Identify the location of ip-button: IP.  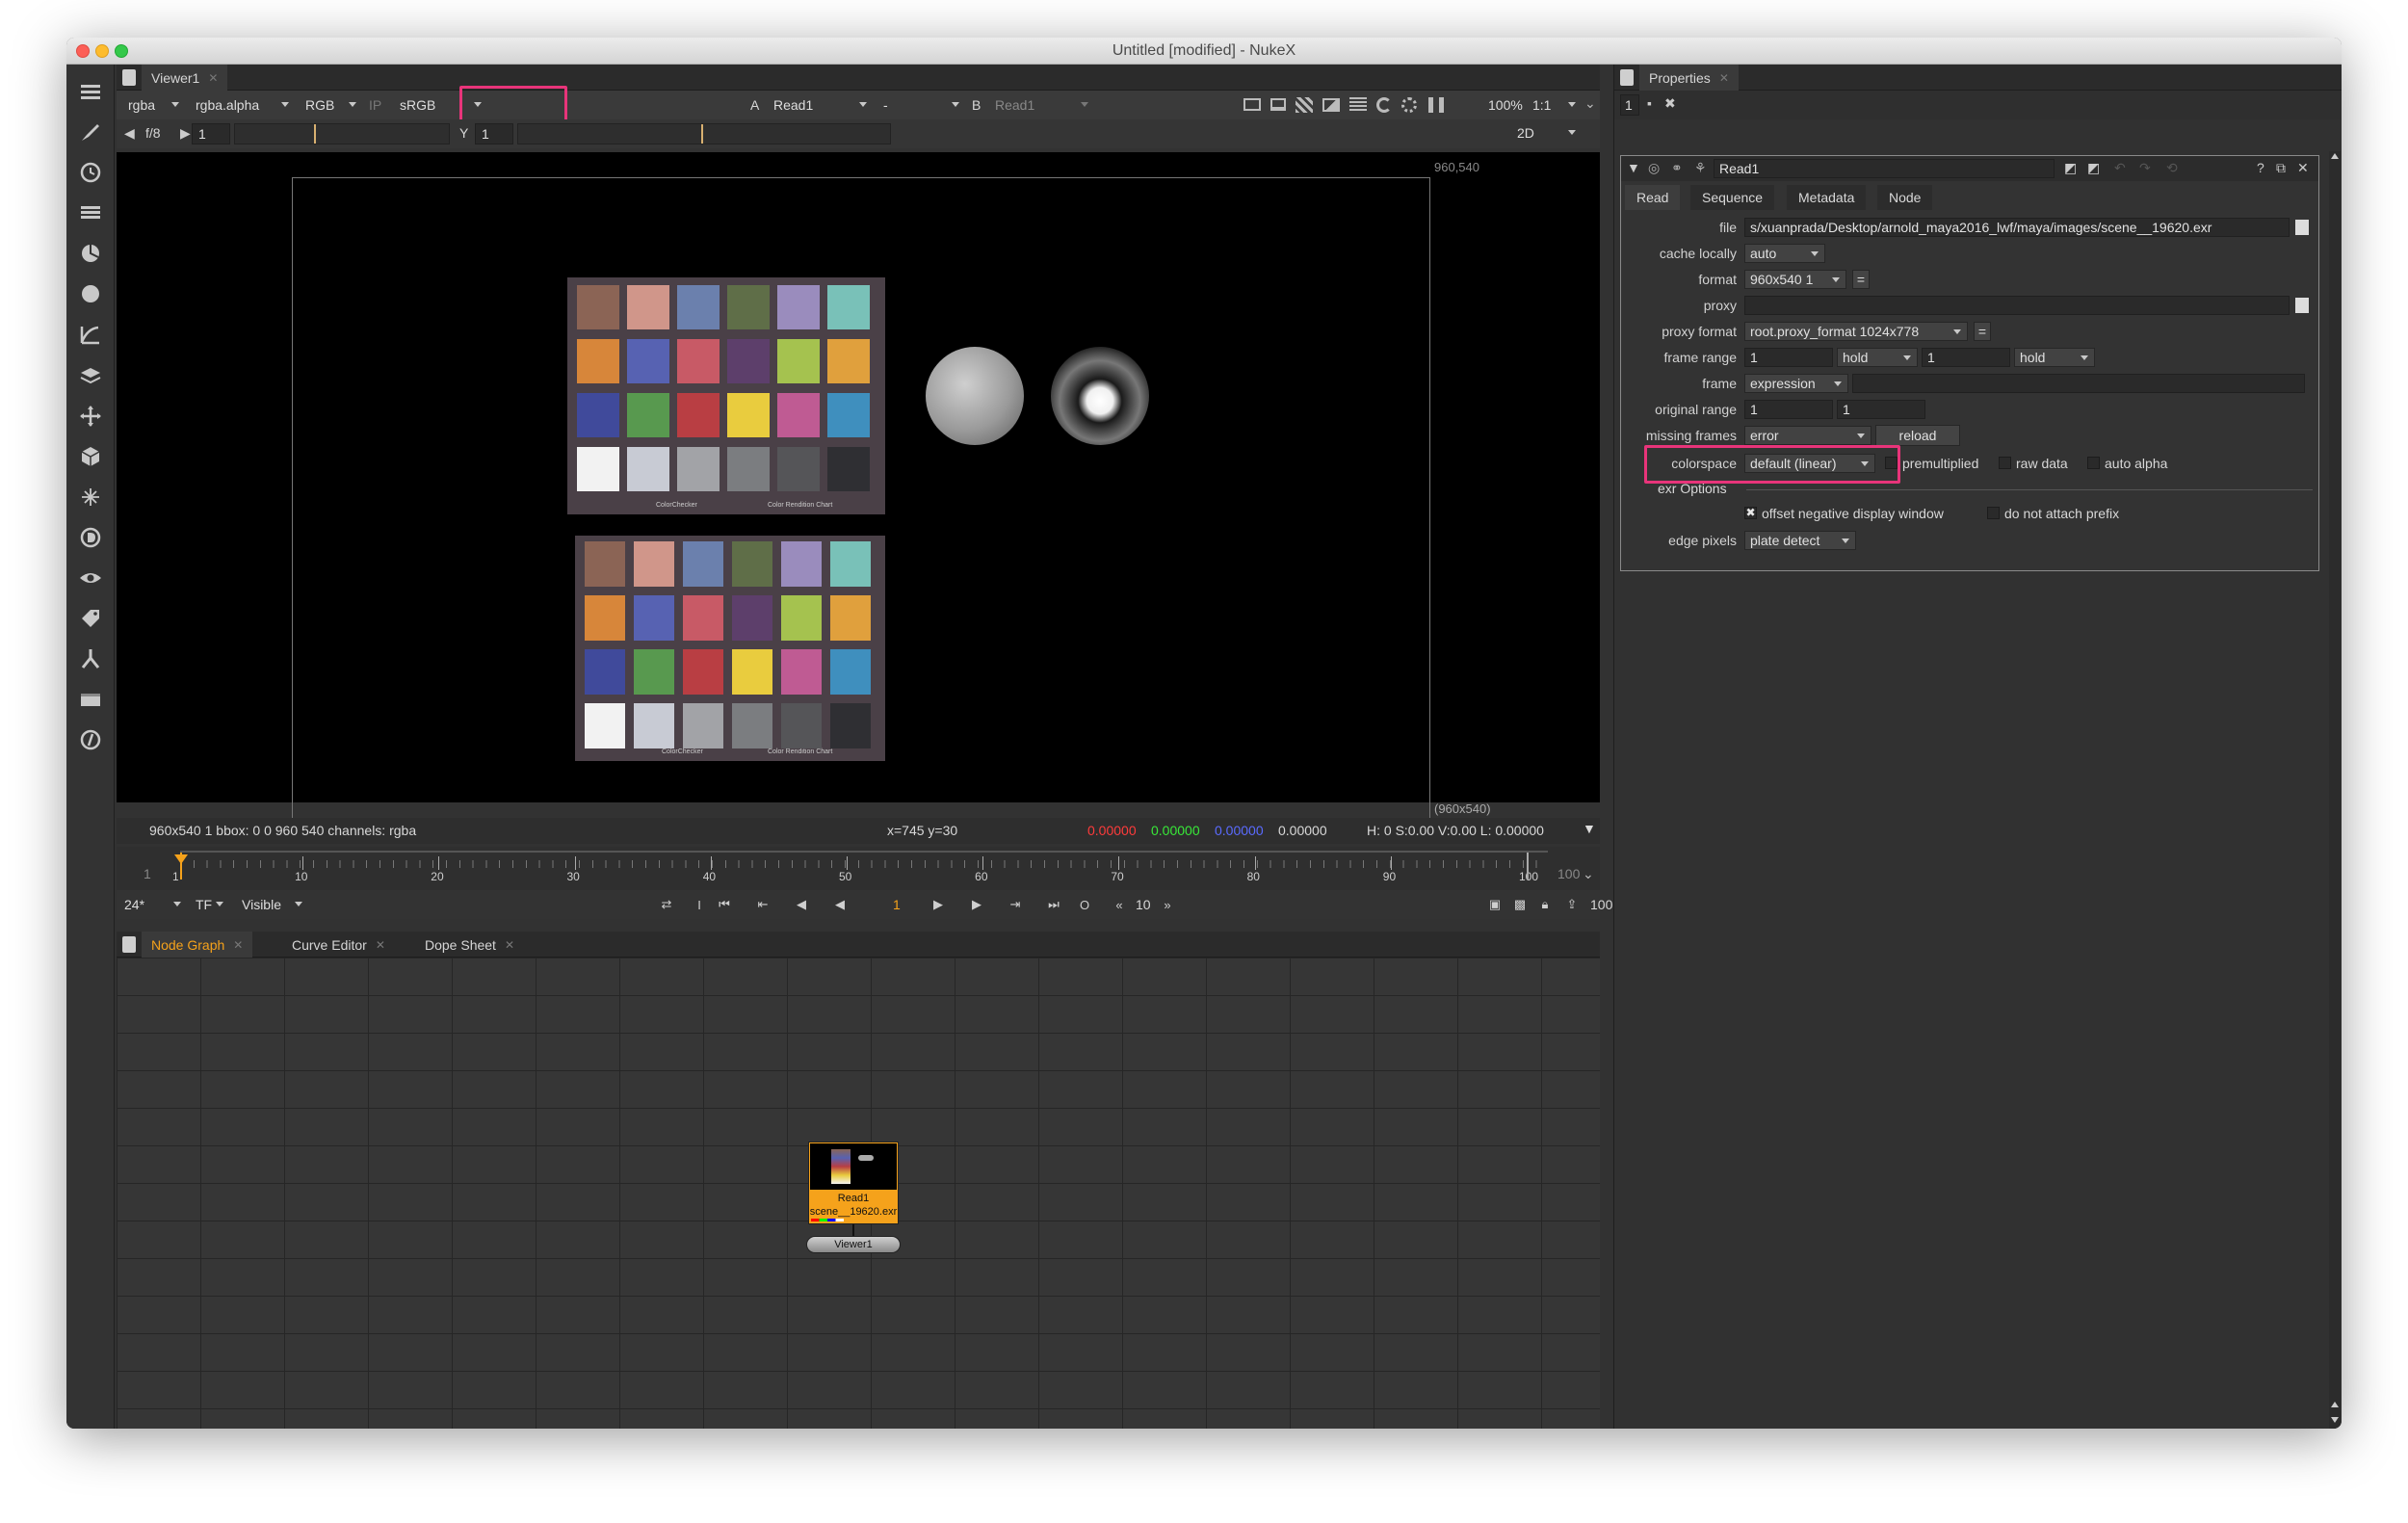
(375, 105).